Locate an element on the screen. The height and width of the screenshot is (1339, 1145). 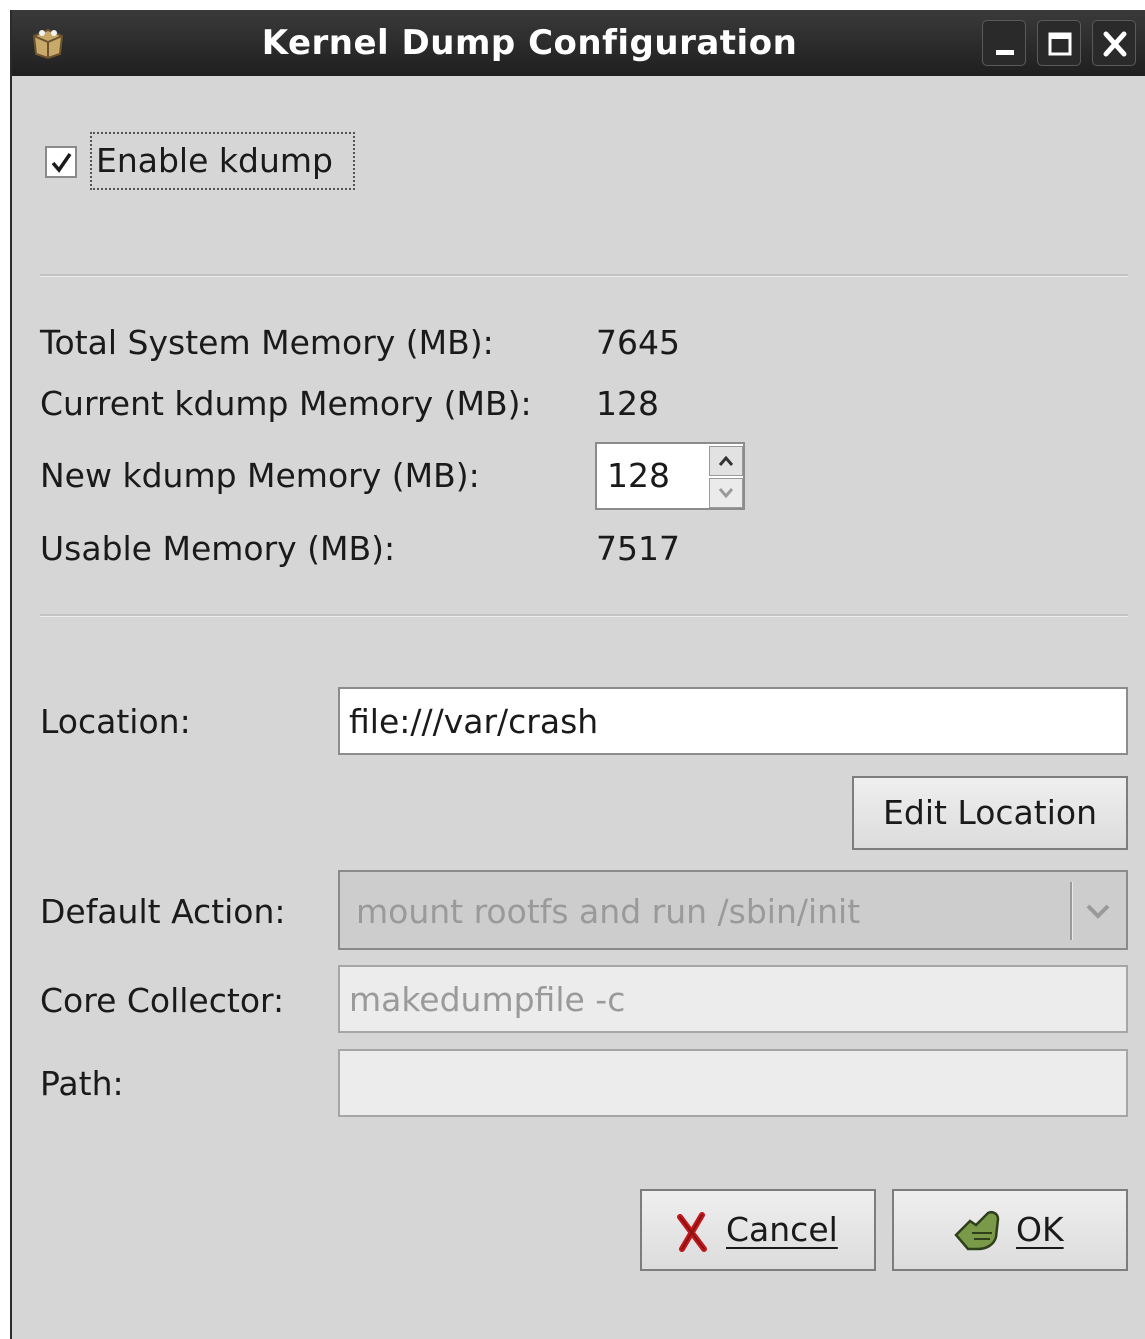
maximize-icon is located at coordinates (1060, 44).